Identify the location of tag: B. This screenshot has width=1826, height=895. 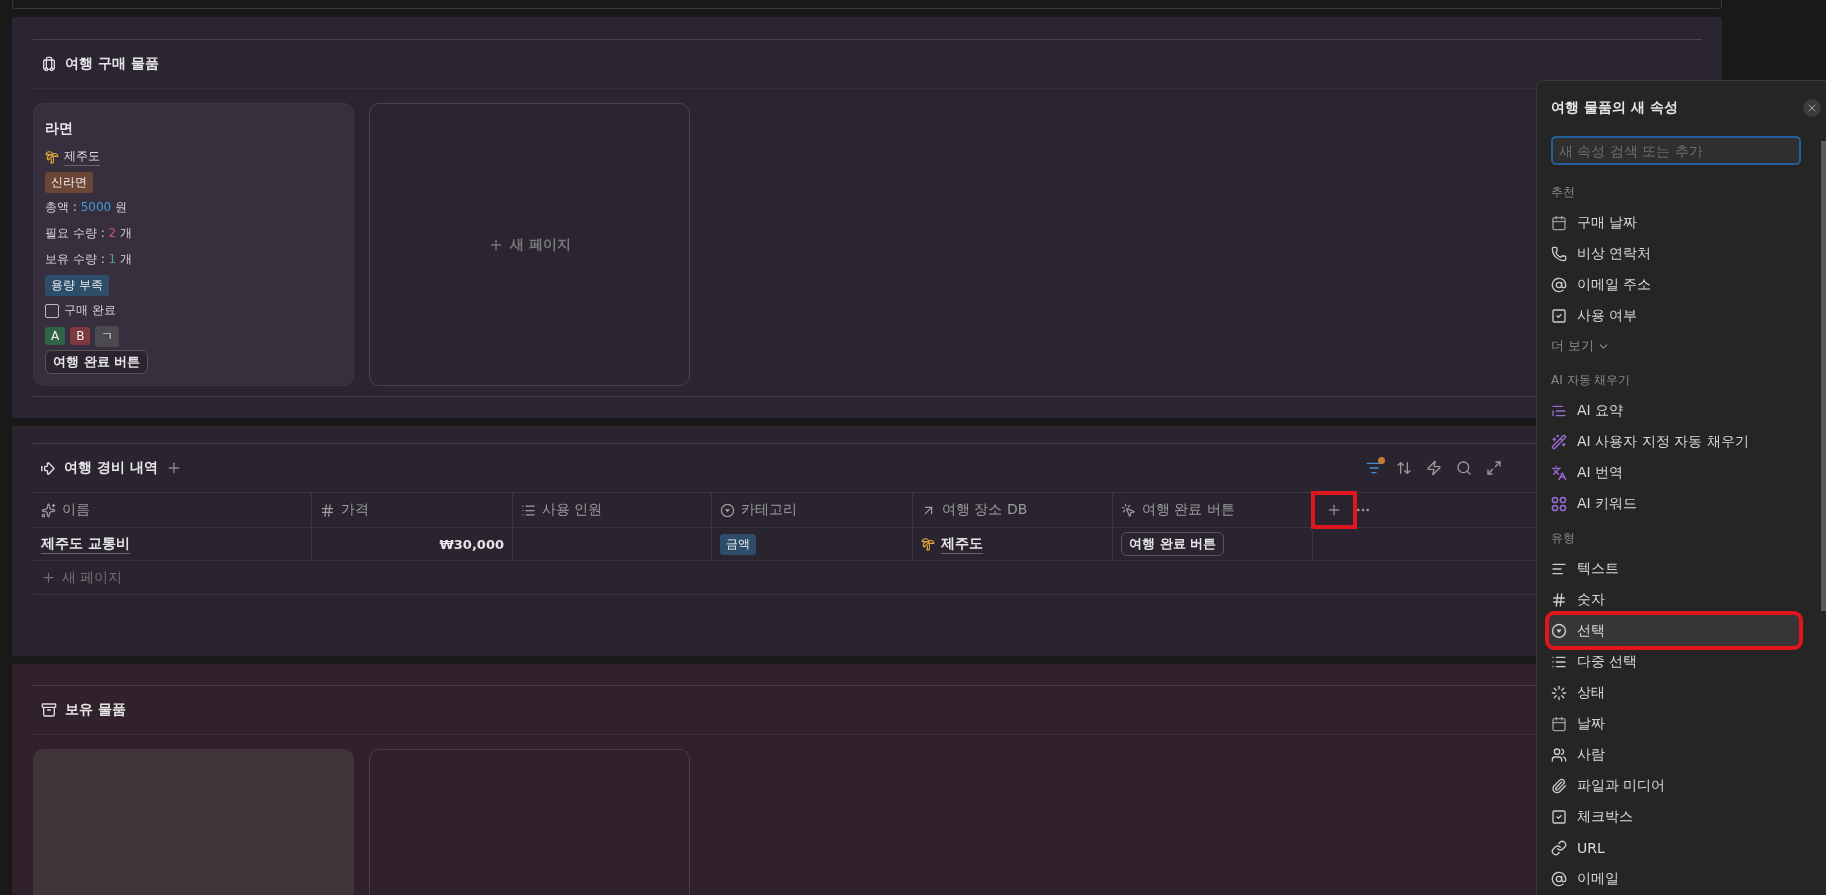
(80, 336).